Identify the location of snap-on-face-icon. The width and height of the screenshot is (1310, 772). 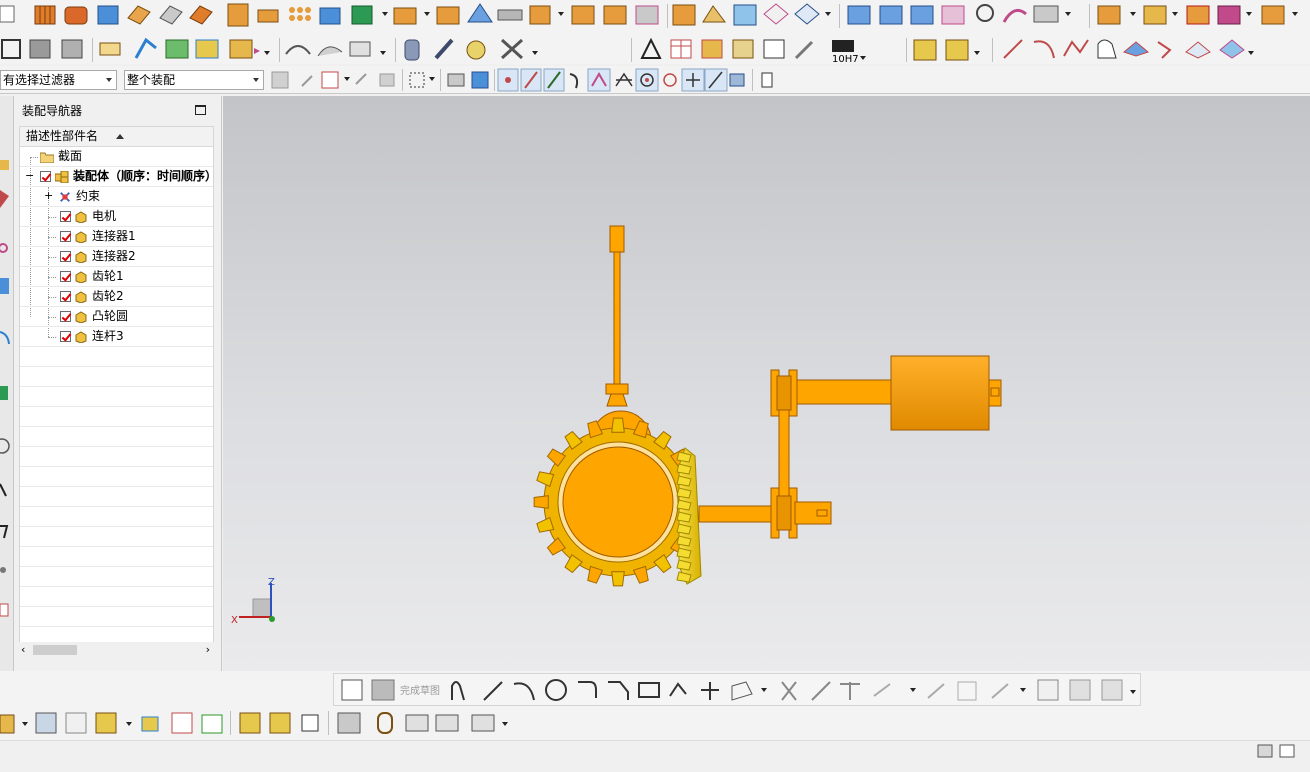
(737, 80).